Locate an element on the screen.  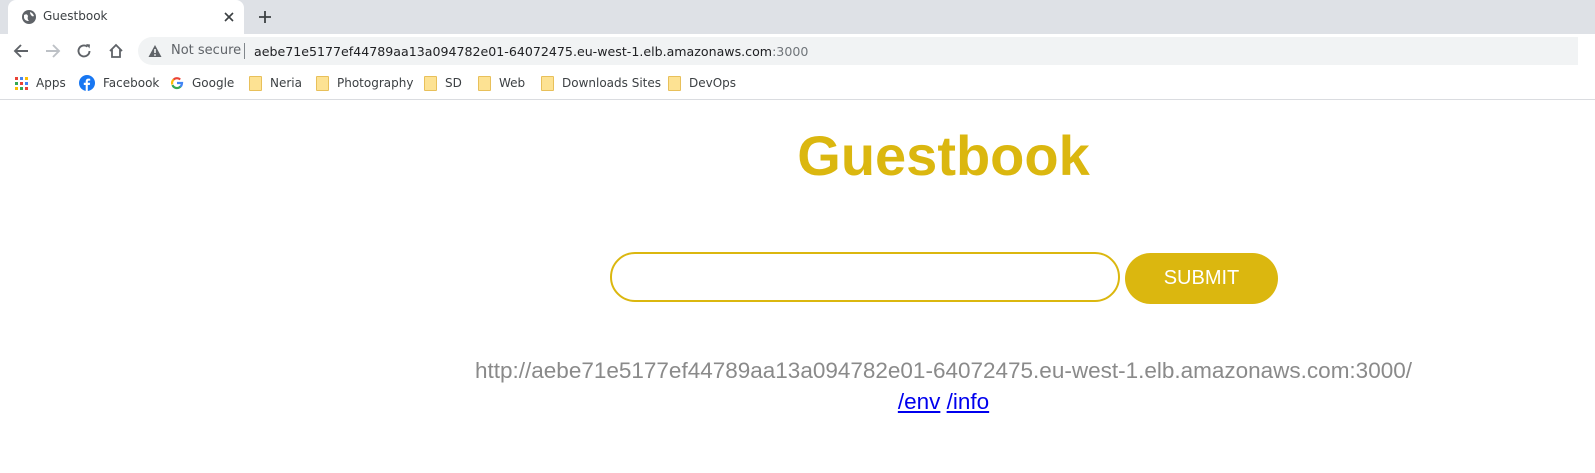
back-button is located at coordinates (21, 51).